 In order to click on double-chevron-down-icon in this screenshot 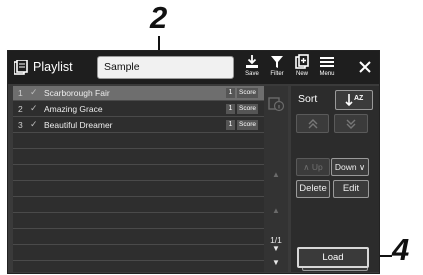, I will do `click(351, 124)`.